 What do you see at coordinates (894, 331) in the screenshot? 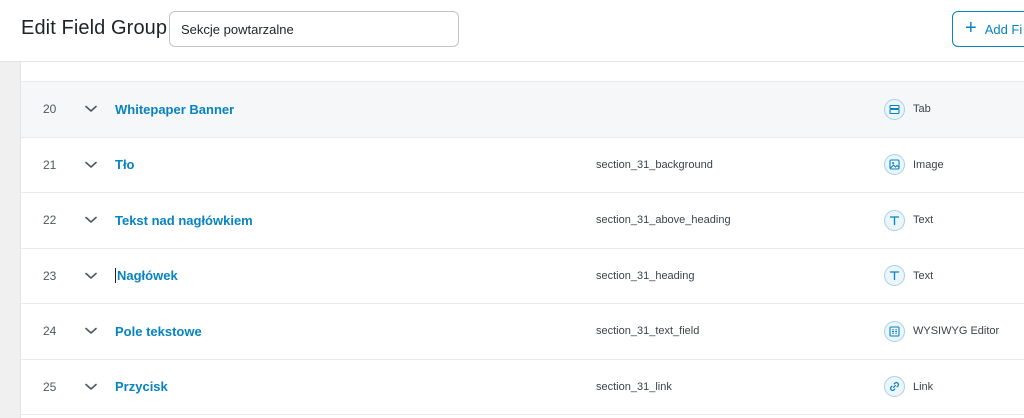
I see `wysiwyg-icon` at bounding box center [894, 331].